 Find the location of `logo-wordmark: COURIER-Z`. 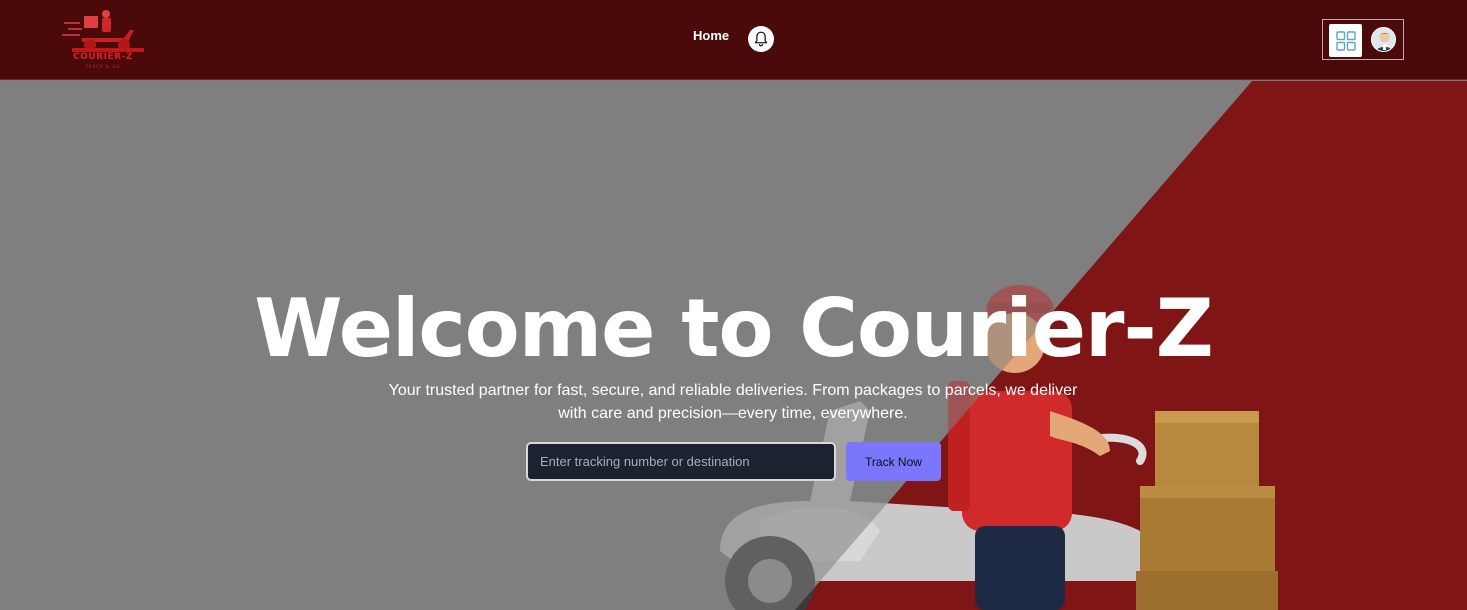

logo-wordmark: COURIER-Z is located at coordinates (103, 57).